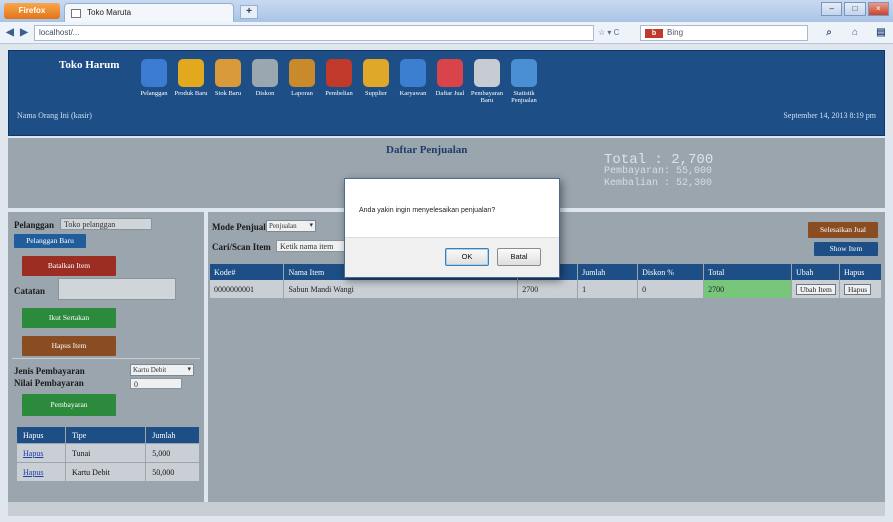  I want to click on change-amount: Kembalian : 52,300, so click(658, 183).